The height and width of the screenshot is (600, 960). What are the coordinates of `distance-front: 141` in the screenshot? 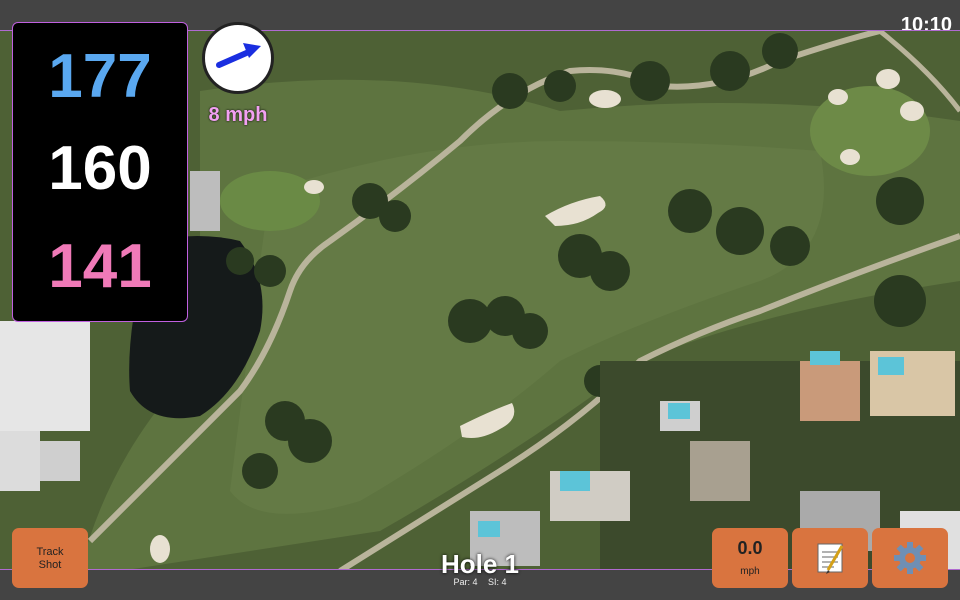 It's located at (100, 266).